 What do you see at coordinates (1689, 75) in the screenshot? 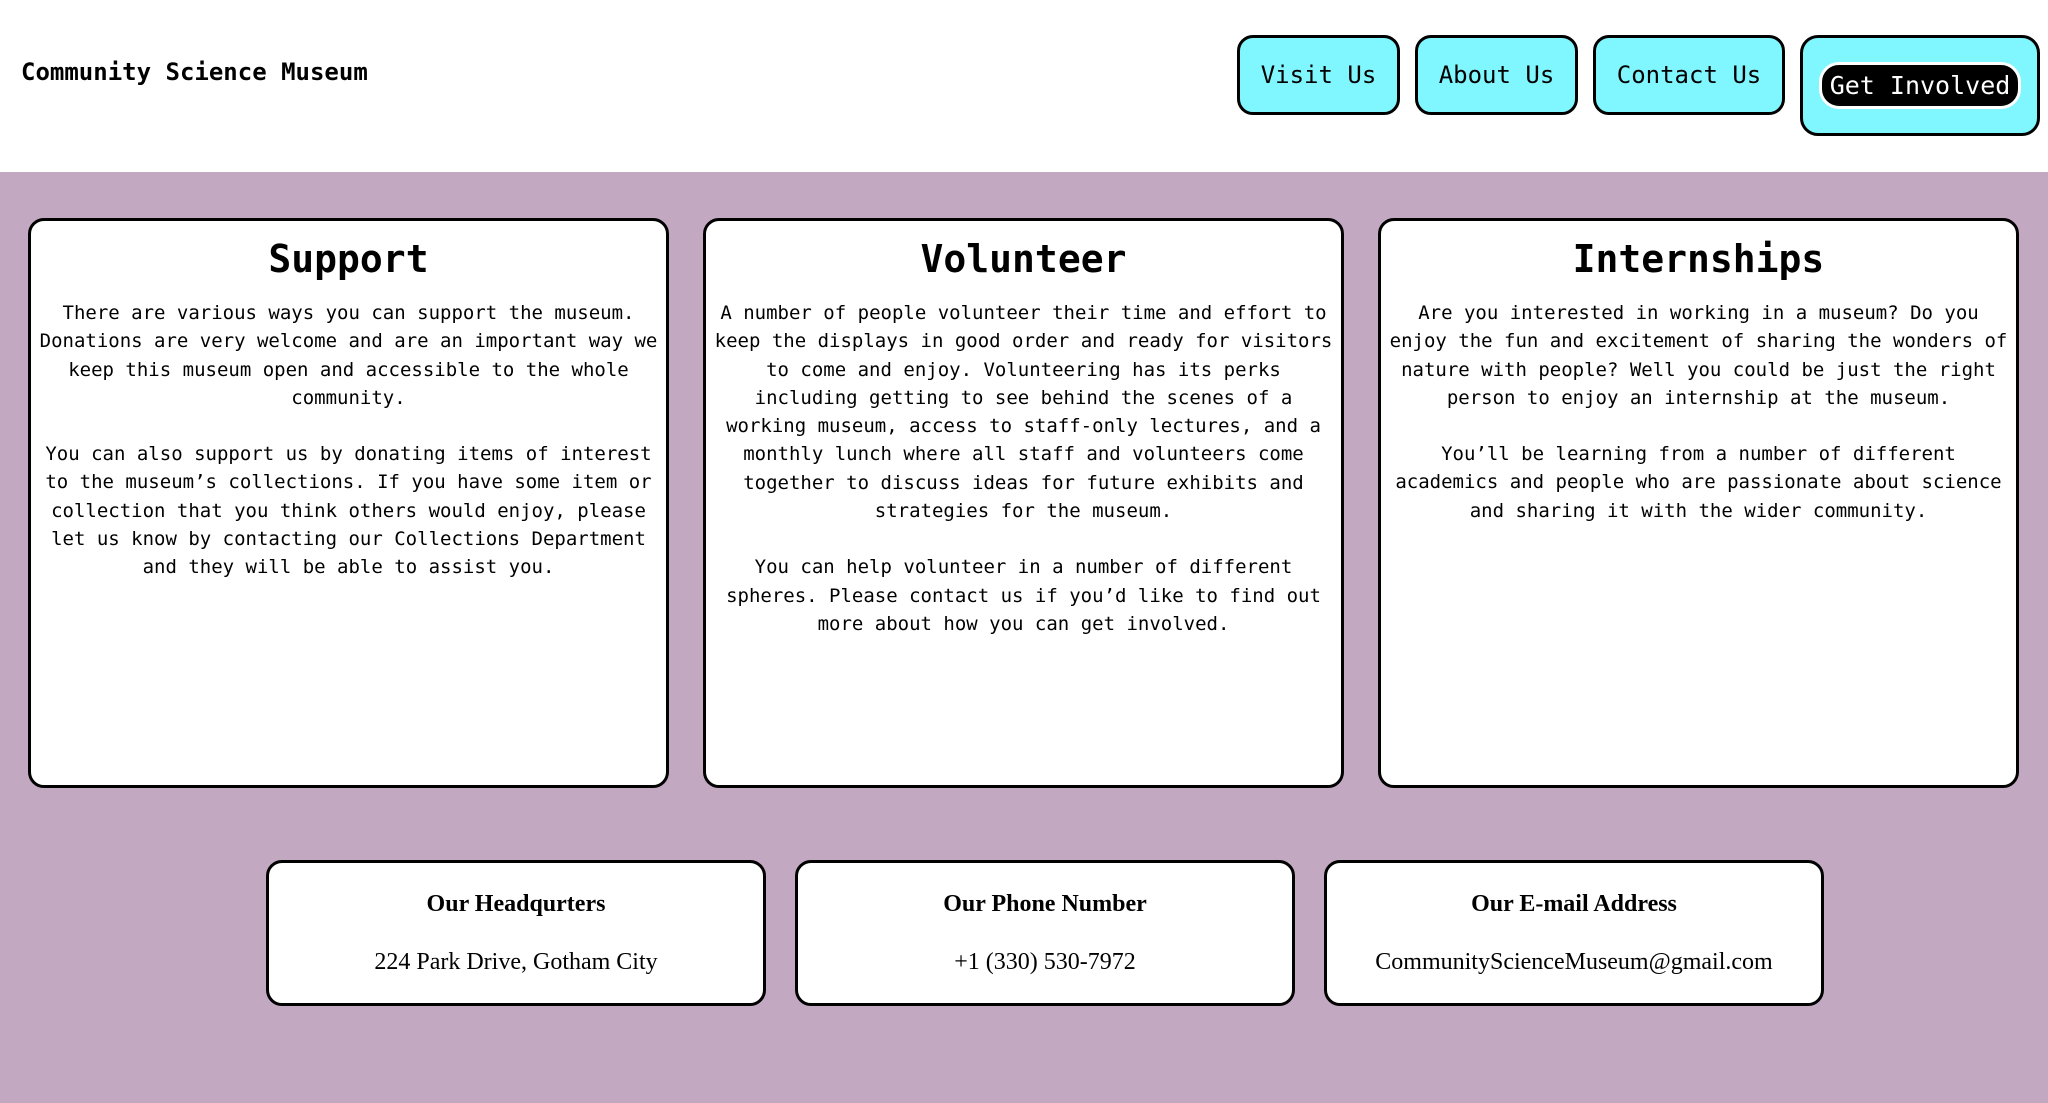
I see `nav-contact-us-button: Contact Us` at bounding box center [1689, 75].